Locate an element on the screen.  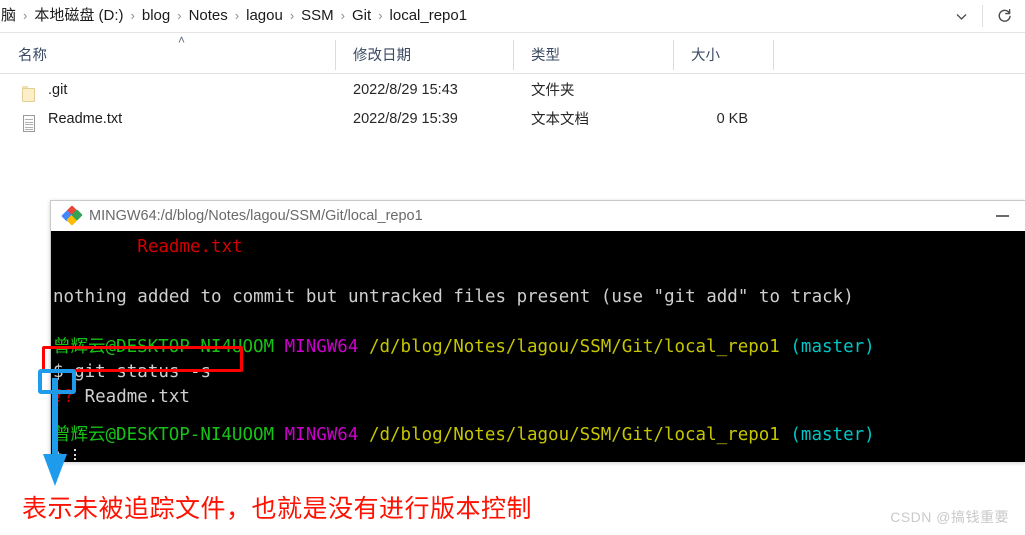
breadcrumb-item-1: 脑 is located at coordinates (10, 16).